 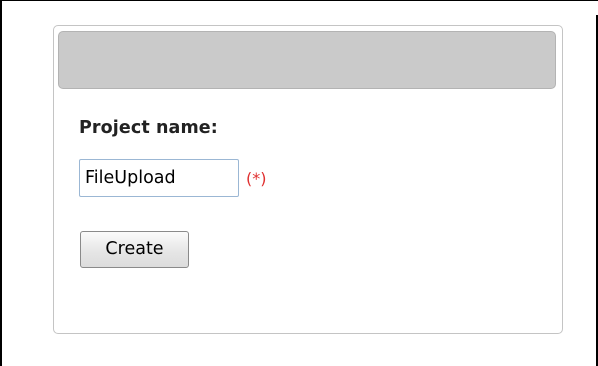 What do you see at coordinates (148, 128) in the screenshot?
I see `project-name-label: Project name:` at bounding box center [148, 128].